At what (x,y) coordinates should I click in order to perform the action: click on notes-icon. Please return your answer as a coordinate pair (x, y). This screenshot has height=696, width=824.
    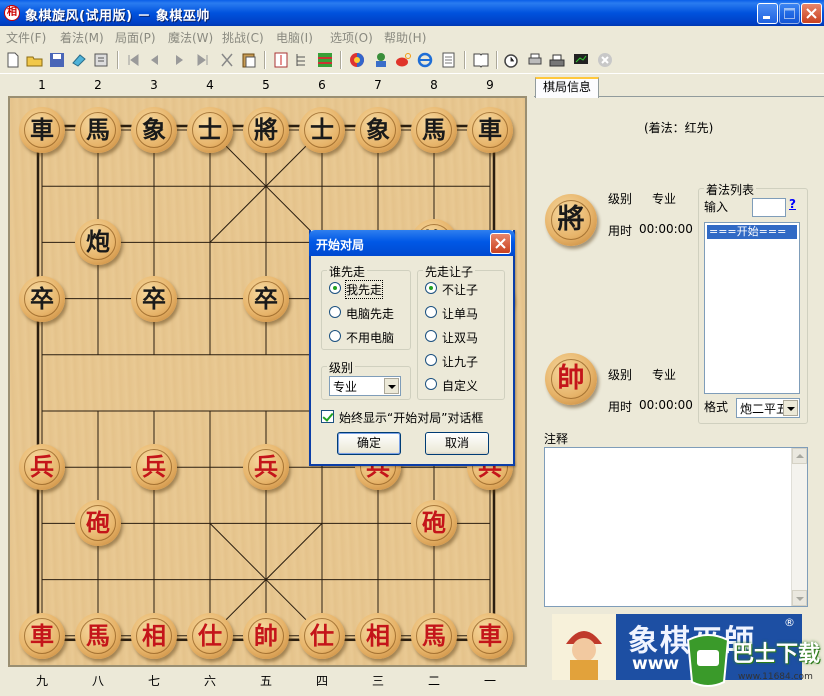
    Looking at the image, I should click on (449, 60).